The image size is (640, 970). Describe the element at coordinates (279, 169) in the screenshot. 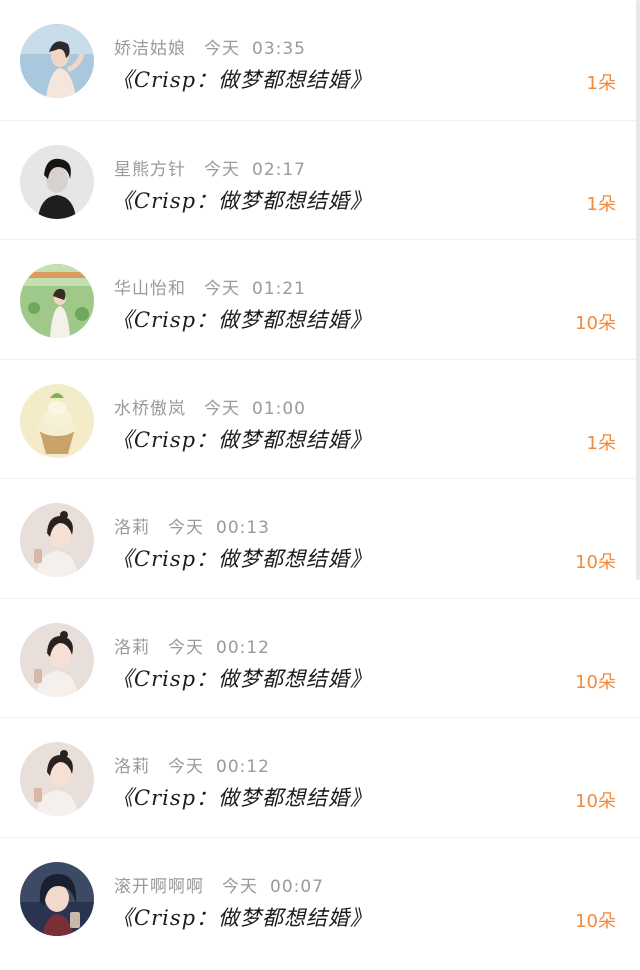

I see `message-time: 02:17` at that location.